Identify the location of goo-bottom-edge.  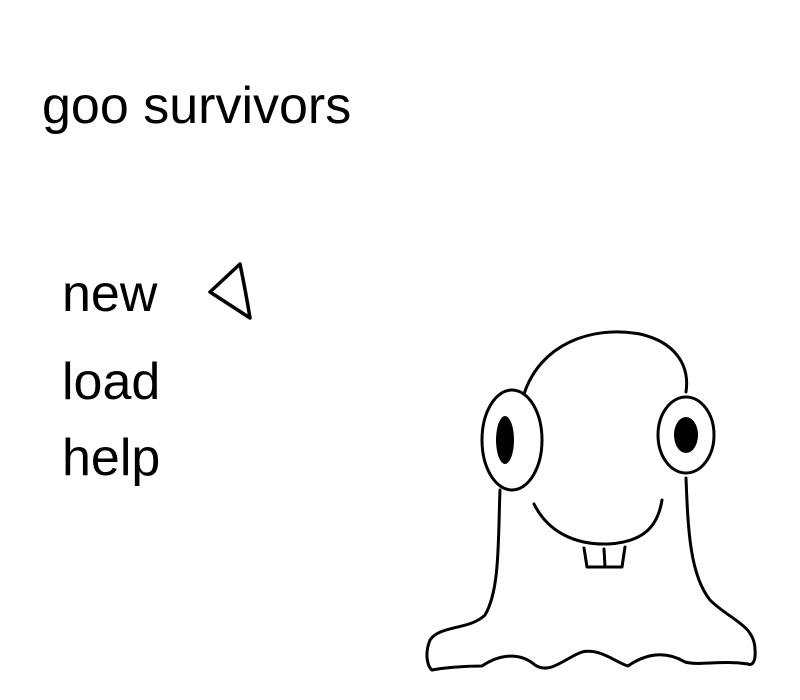
(590, 660).